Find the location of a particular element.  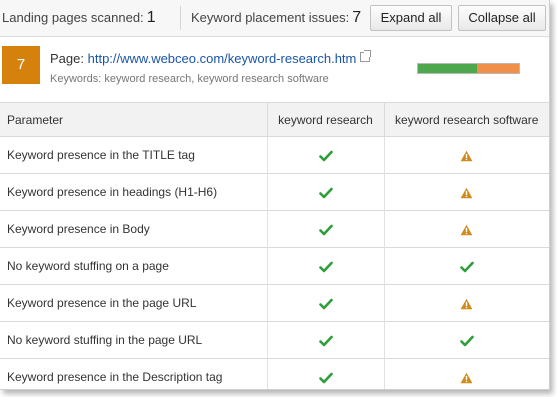

parameter-cell: No keyword stuffing on a page is located at coordinates (134, 266).